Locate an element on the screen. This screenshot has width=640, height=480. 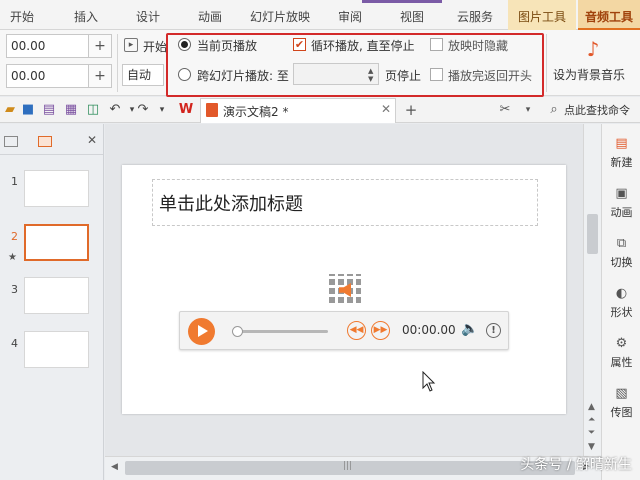
redo-icon: ↷ is located at coordinates (143, 110).